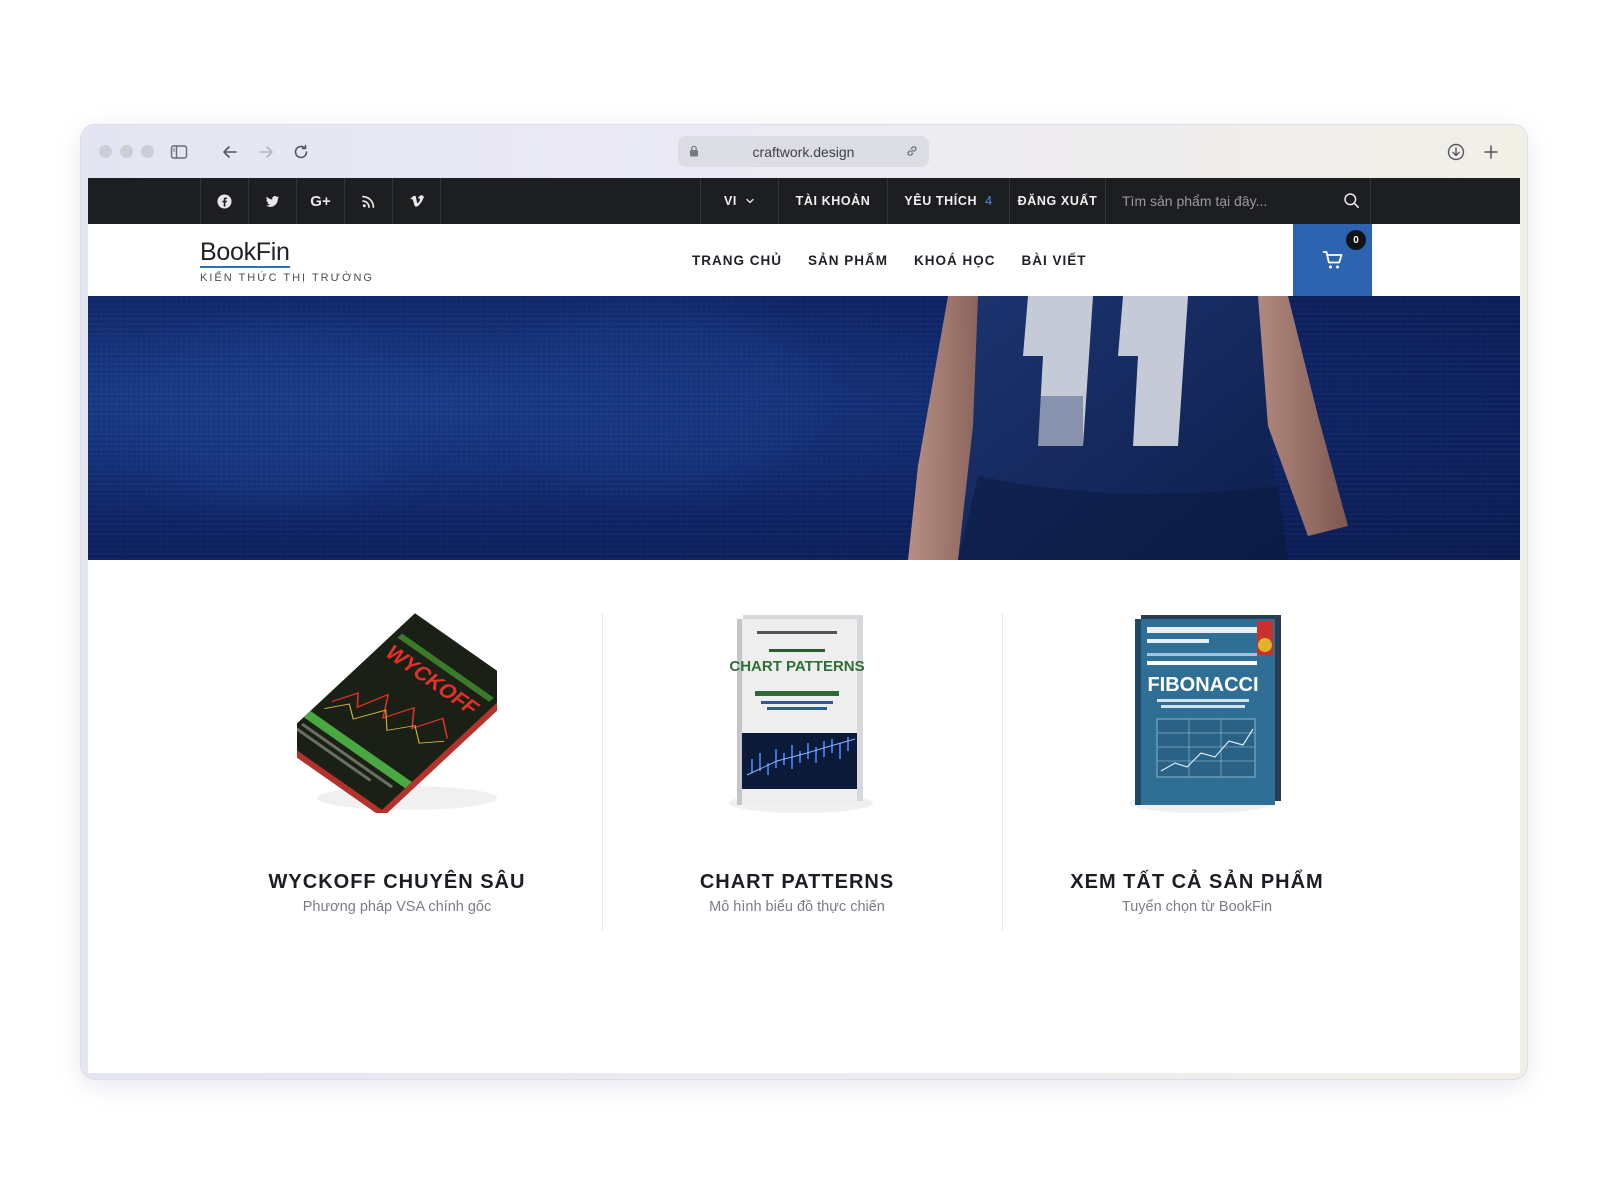  I want to click on product-name: CHART PATTERNS, so click(797, 882).